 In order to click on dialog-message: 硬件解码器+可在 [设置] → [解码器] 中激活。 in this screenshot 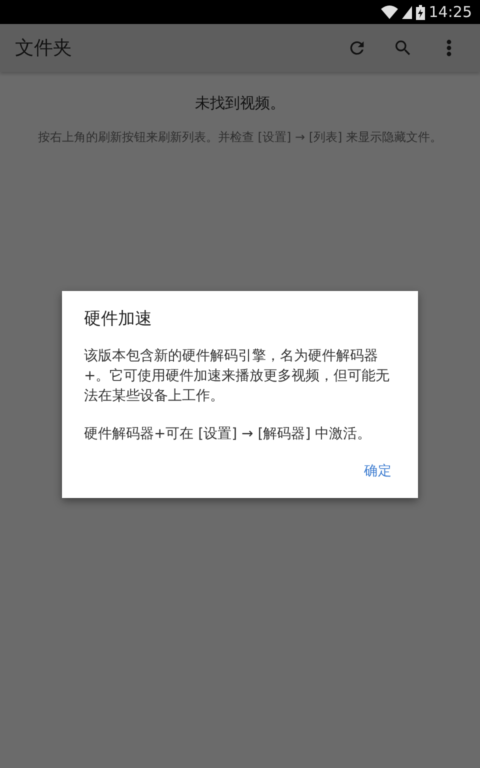, I will do `click(228, 434)`.